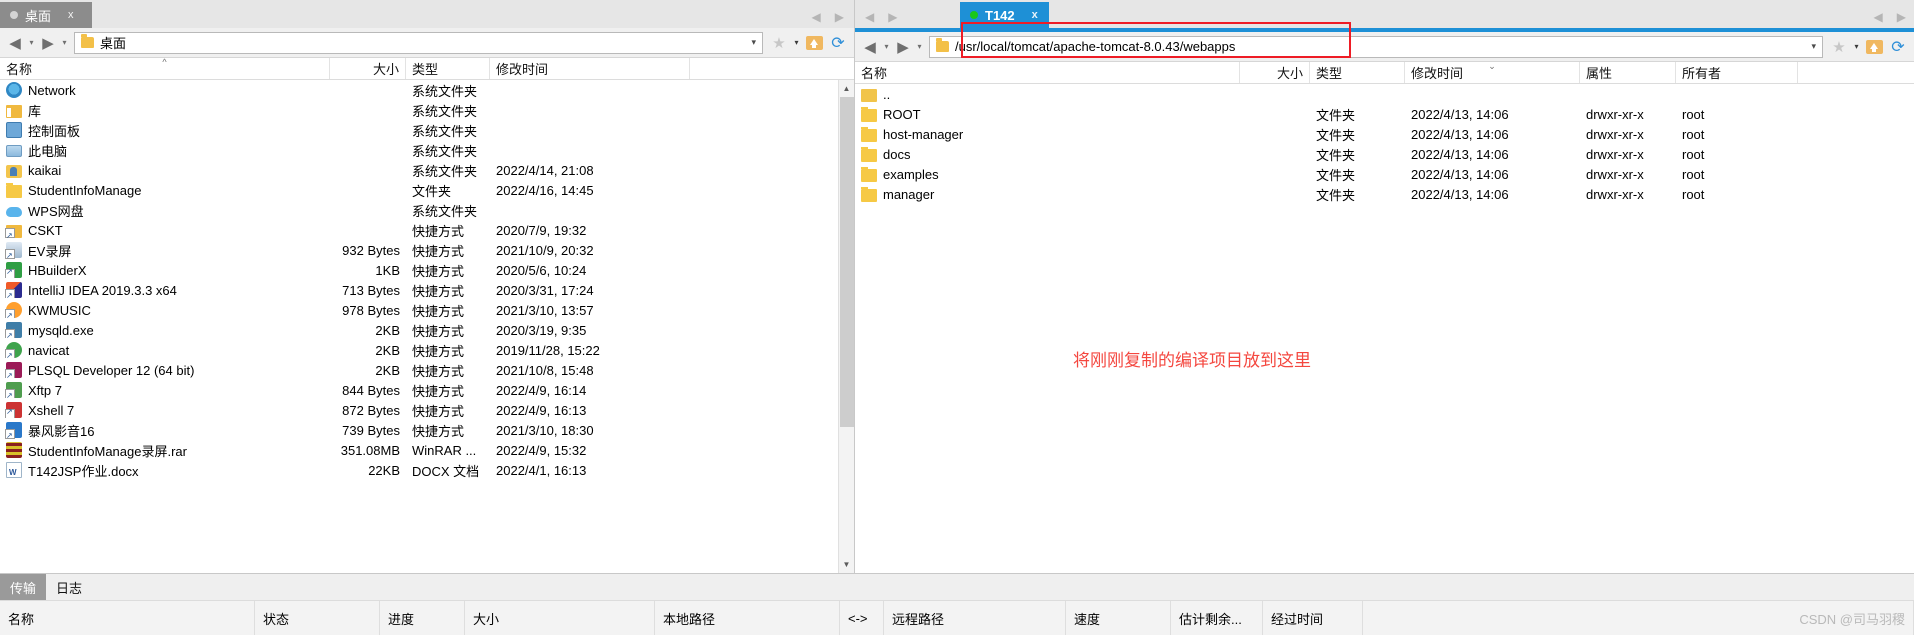  Describe the element at coordinates (975, 618) in the screenshot. I see `transfer-col-remotepath: 远程路径` at that location.